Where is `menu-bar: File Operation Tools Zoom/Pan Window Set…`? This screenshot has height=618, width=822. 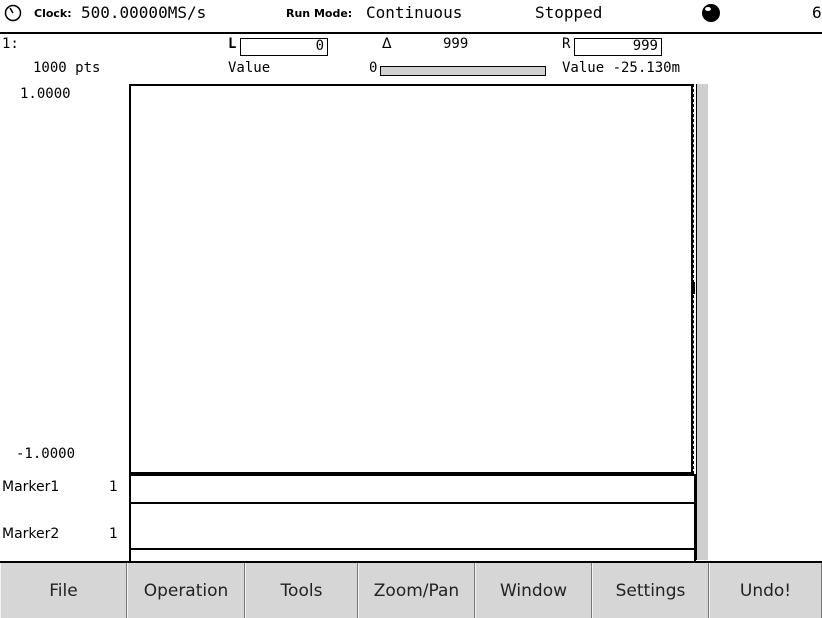
menu-bar: File Operation Tools Zoom/Pan Window Set… is located at coordinates (411, 589).